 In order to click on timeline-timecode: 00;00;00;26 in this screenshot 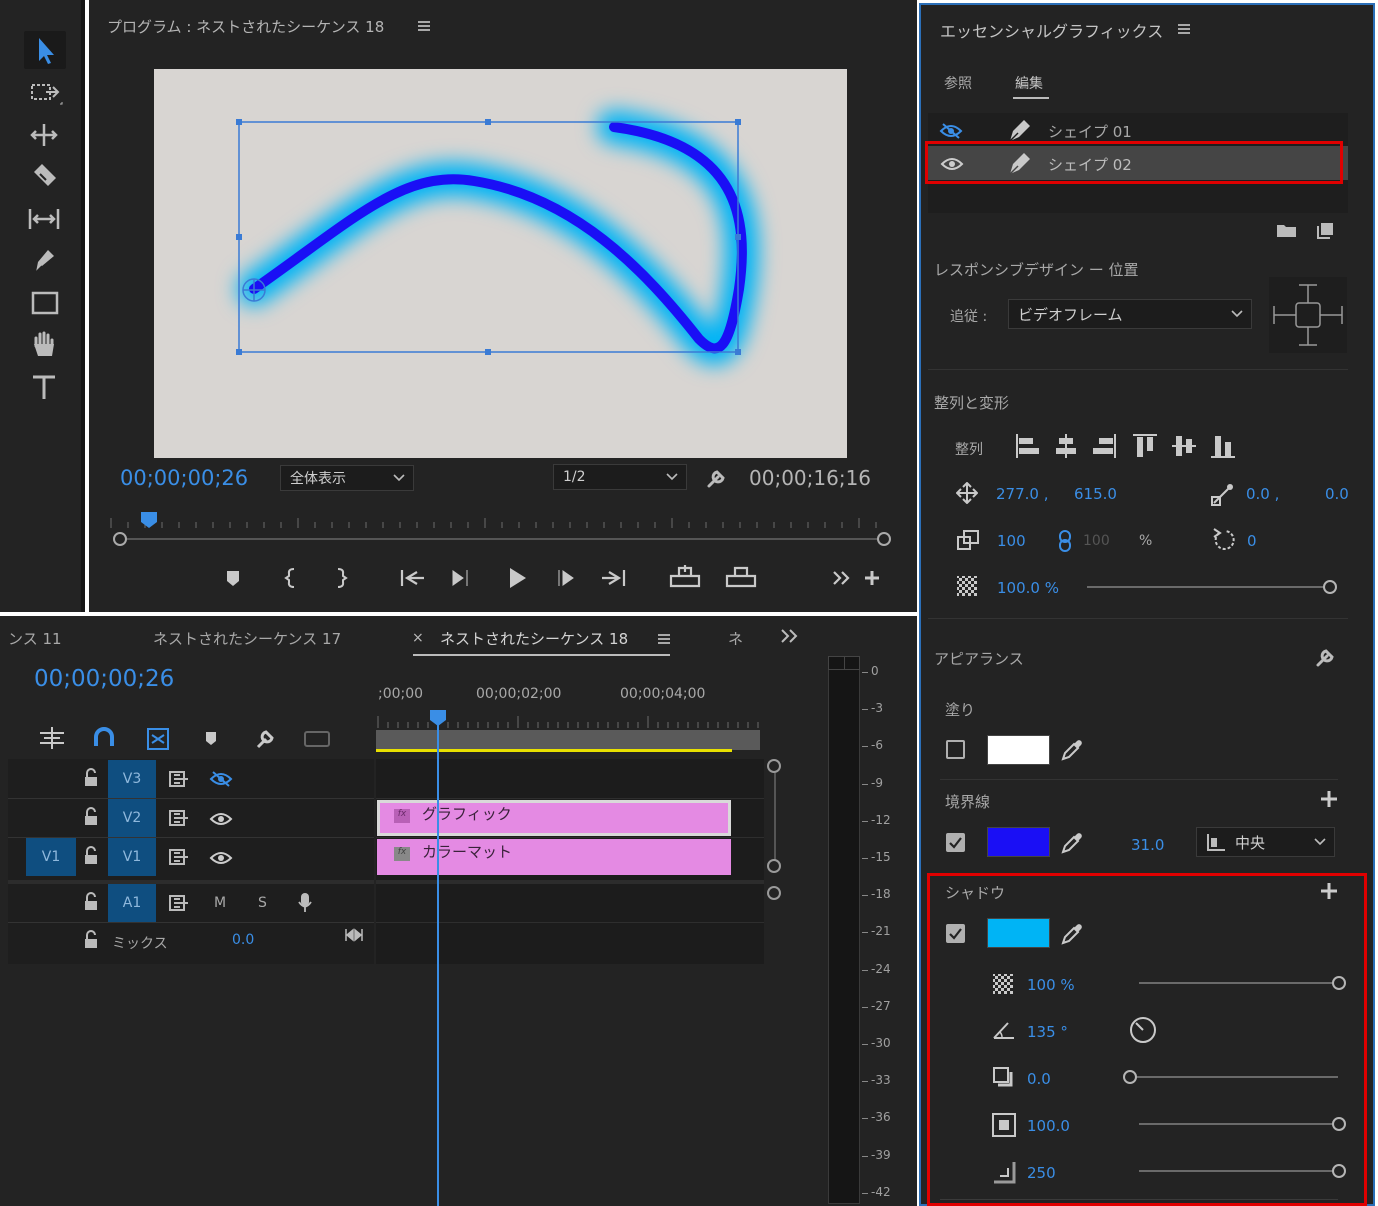, I will do `click(104, 679)`.